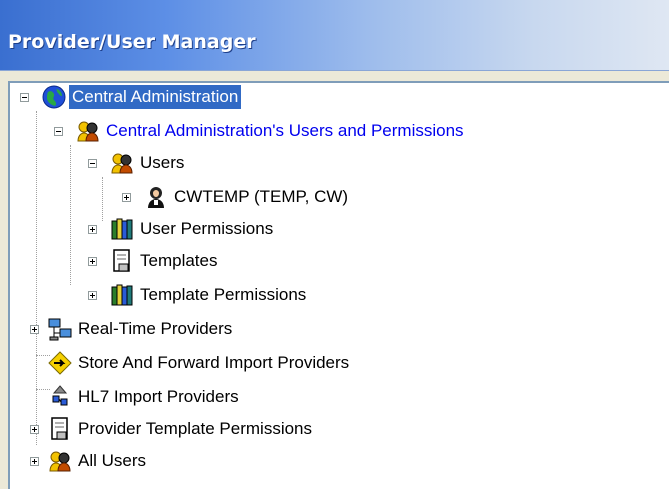 The image size is (669, 489). Describe the element at coordinates (155, 328) in the screenshot. I see `tree-node-label: Real-Time Providers` at that location.